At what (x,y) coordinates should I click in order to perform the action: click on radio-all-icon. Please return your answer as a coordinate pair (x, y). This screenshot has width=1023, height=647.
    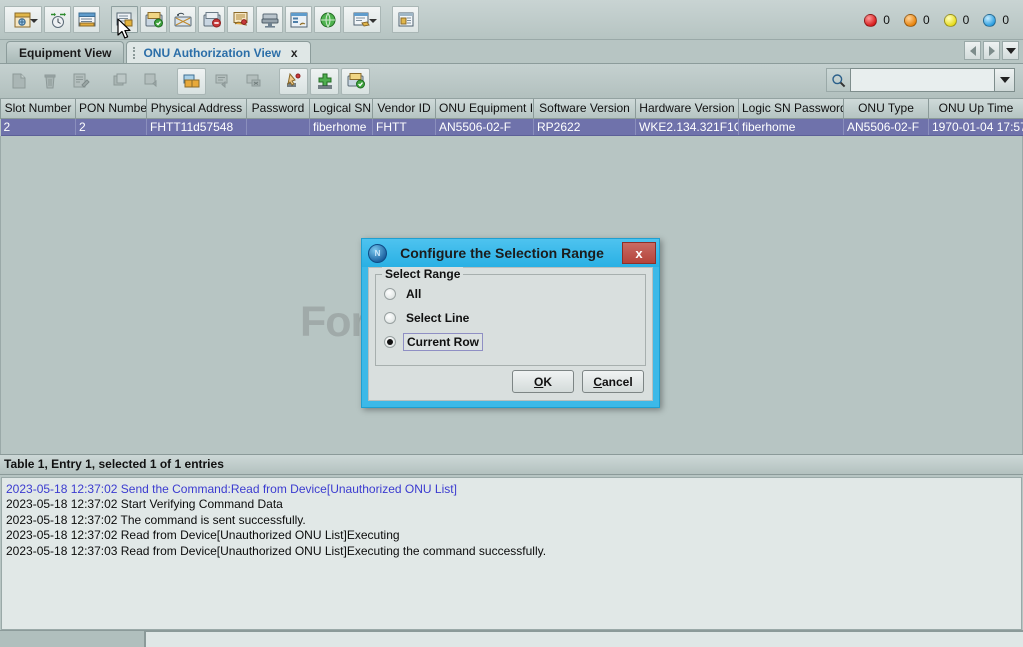
    Looking at the image, I should click on (390, 294).